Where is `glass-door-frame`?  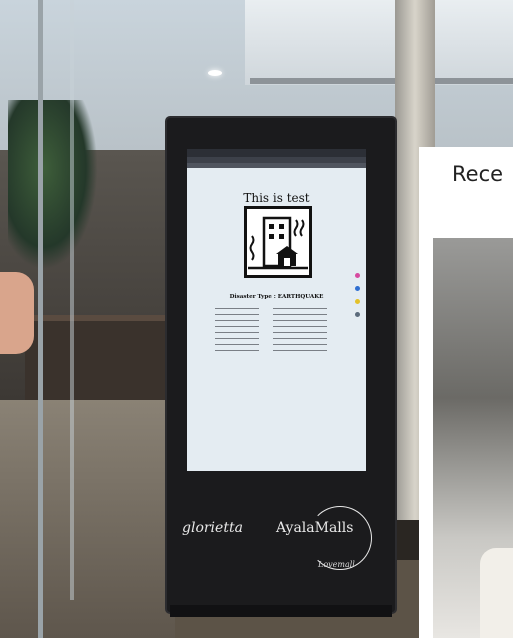 glass-door-frame is located at coordinates (40, 319).